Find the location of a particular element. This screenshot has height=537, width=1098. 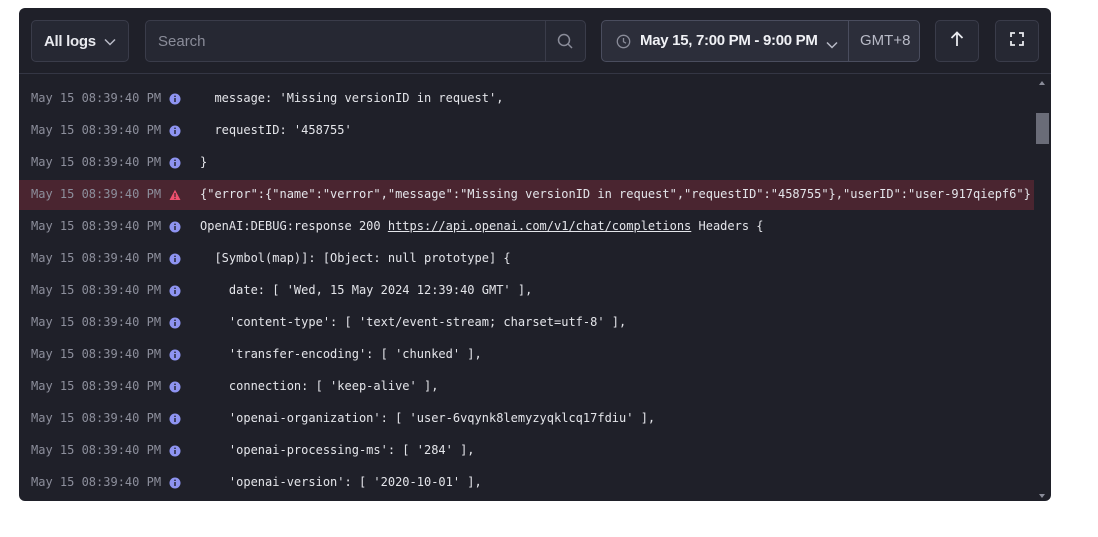

log-message: message: 'Missing versionID in request', is located at coordinates (352, 98).